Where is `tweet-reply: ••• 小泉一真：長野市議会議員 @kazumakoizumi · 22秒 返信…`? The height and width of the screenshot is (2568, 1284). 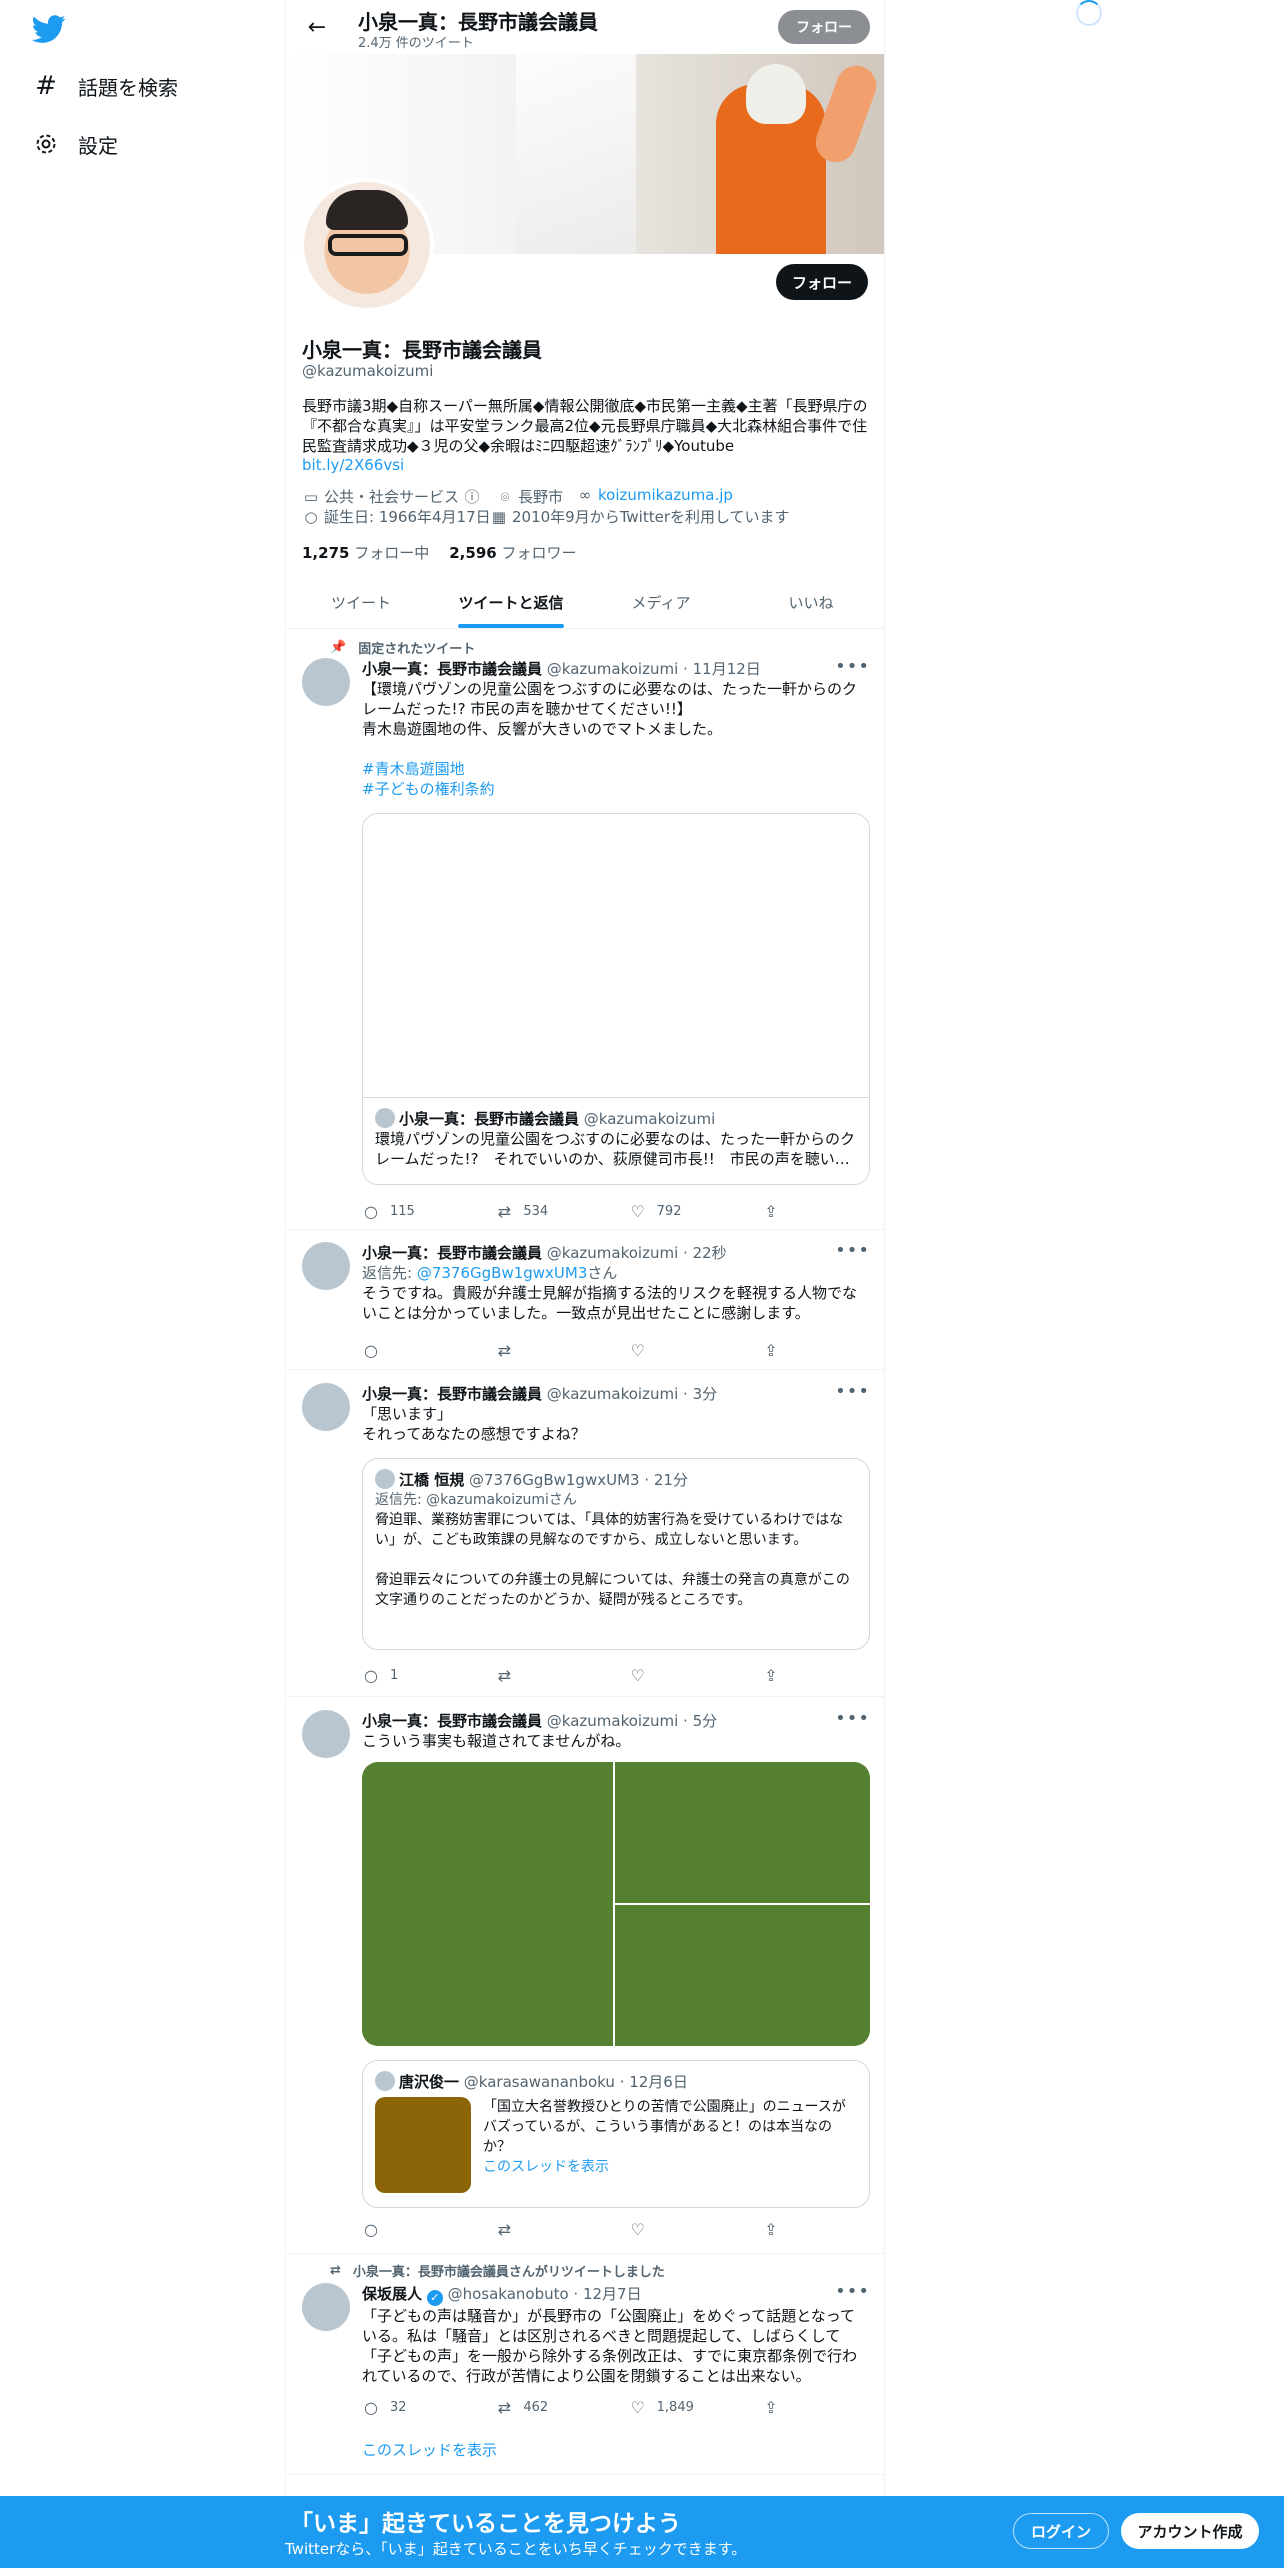
tweet-reply: ••• 小泉一真：長野市議会議員 @kazumakoizumi · 22秒 返信… is located at coordinates (585, 1300).